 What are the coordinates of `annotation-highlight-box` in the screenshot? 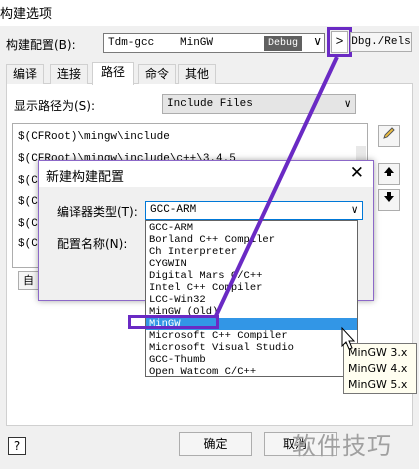 It's located at (339, 42).